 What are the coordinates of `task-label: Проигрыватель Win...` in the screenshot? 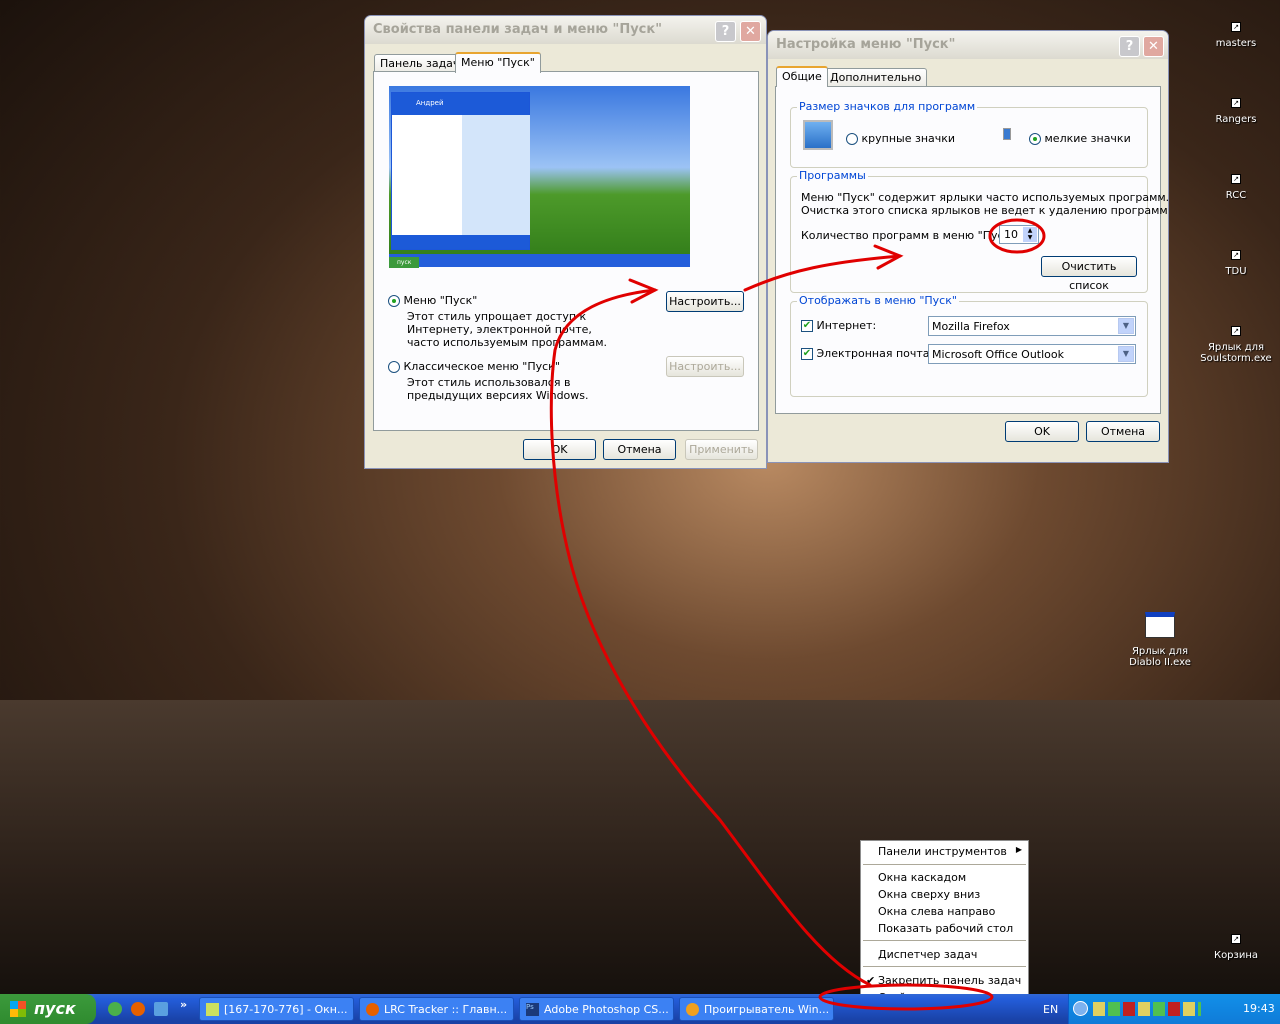 It's located at (767, 1009).